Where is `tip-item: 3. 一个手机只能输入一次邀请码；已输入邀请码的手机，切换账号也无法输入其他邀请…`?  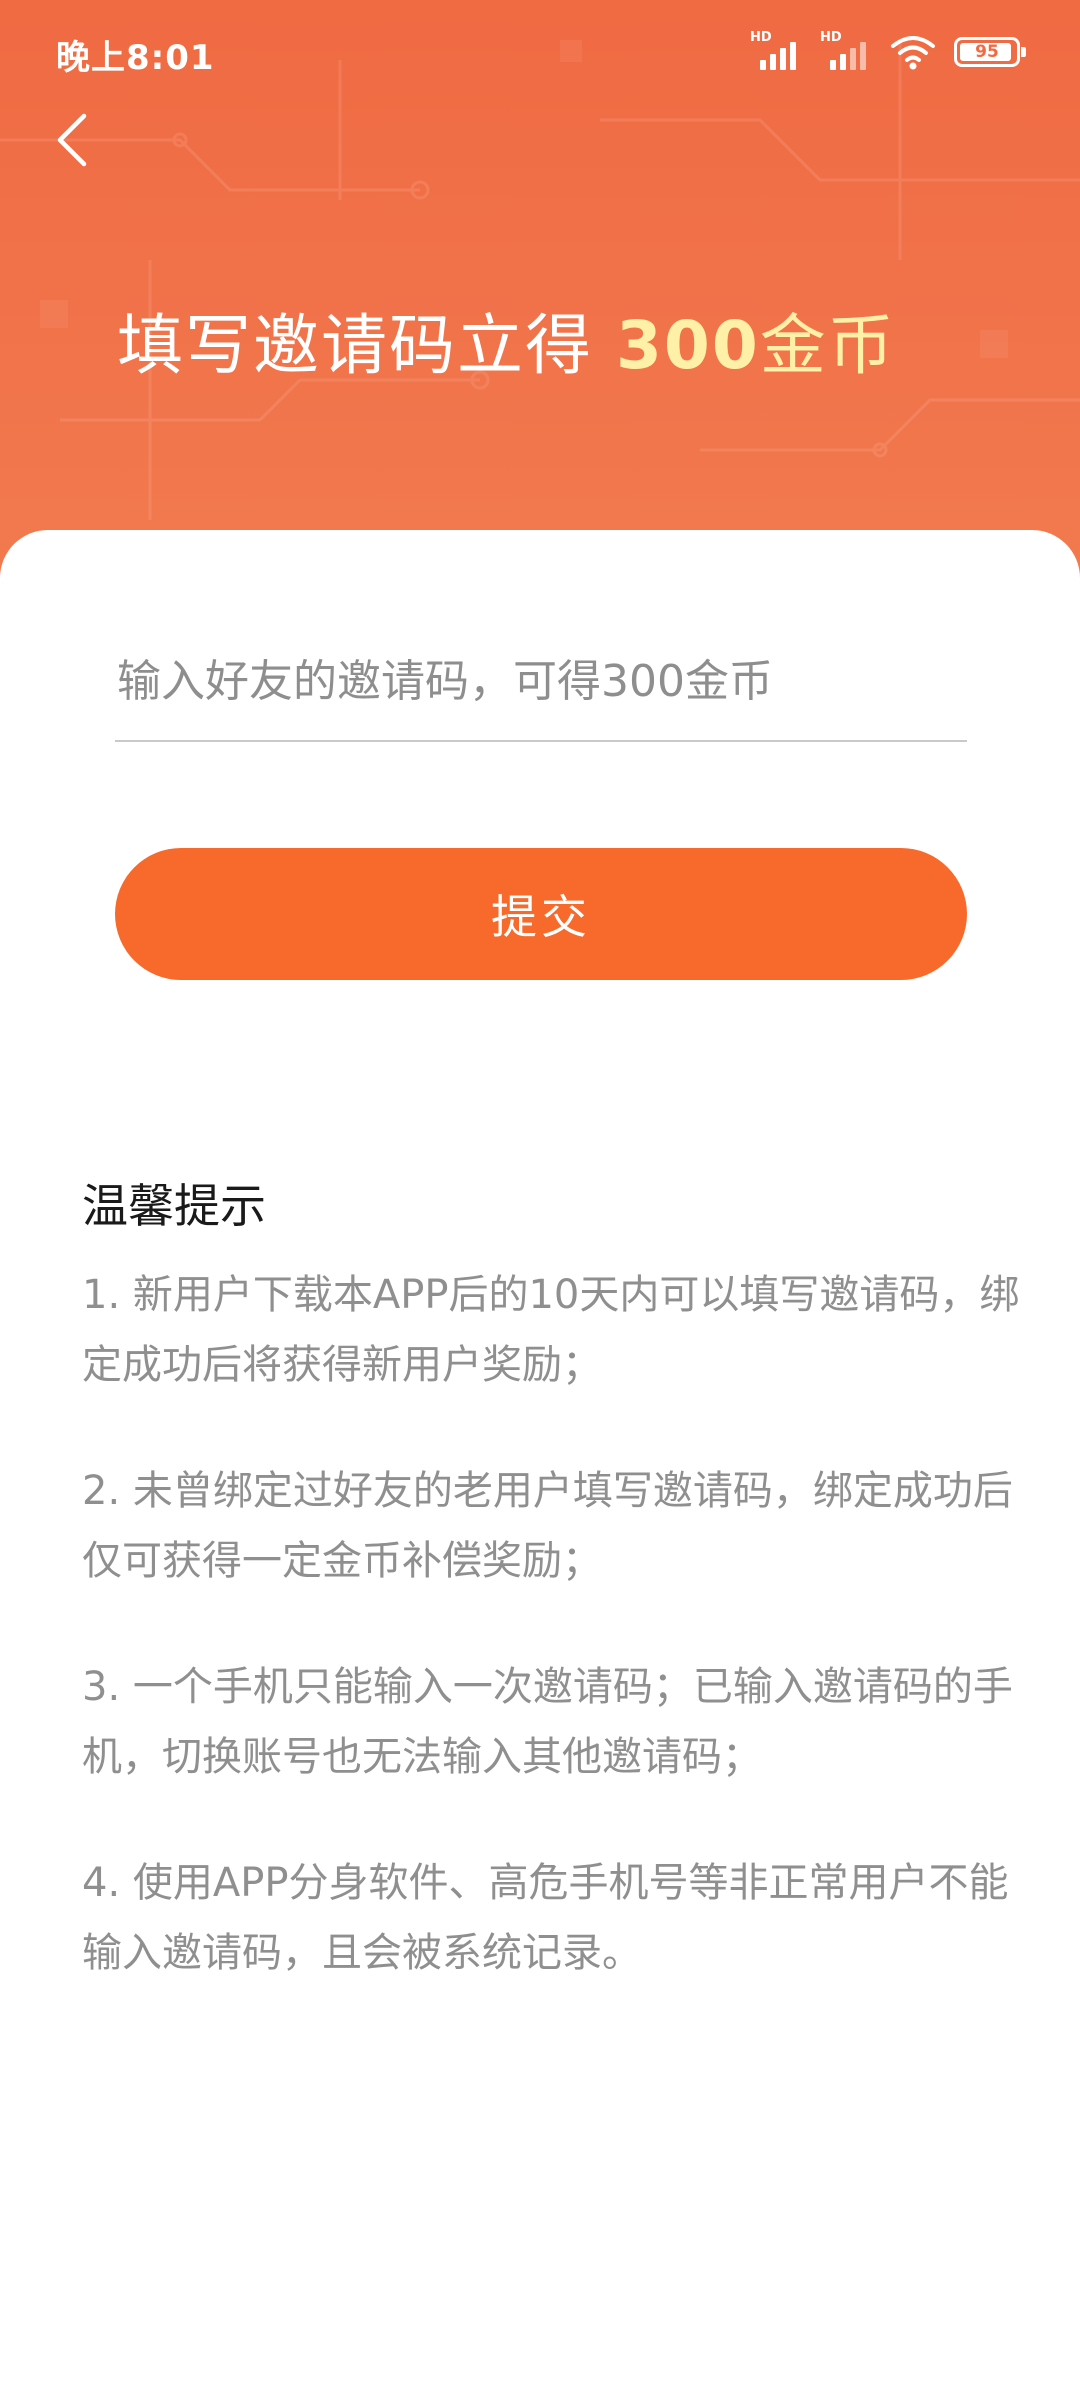 tip-item: 3. 一个手机只能输入一次邀请码；已输入邀请码的手机，切换账号也无法输入其他邀请… is located at coordinates (547, 1722).